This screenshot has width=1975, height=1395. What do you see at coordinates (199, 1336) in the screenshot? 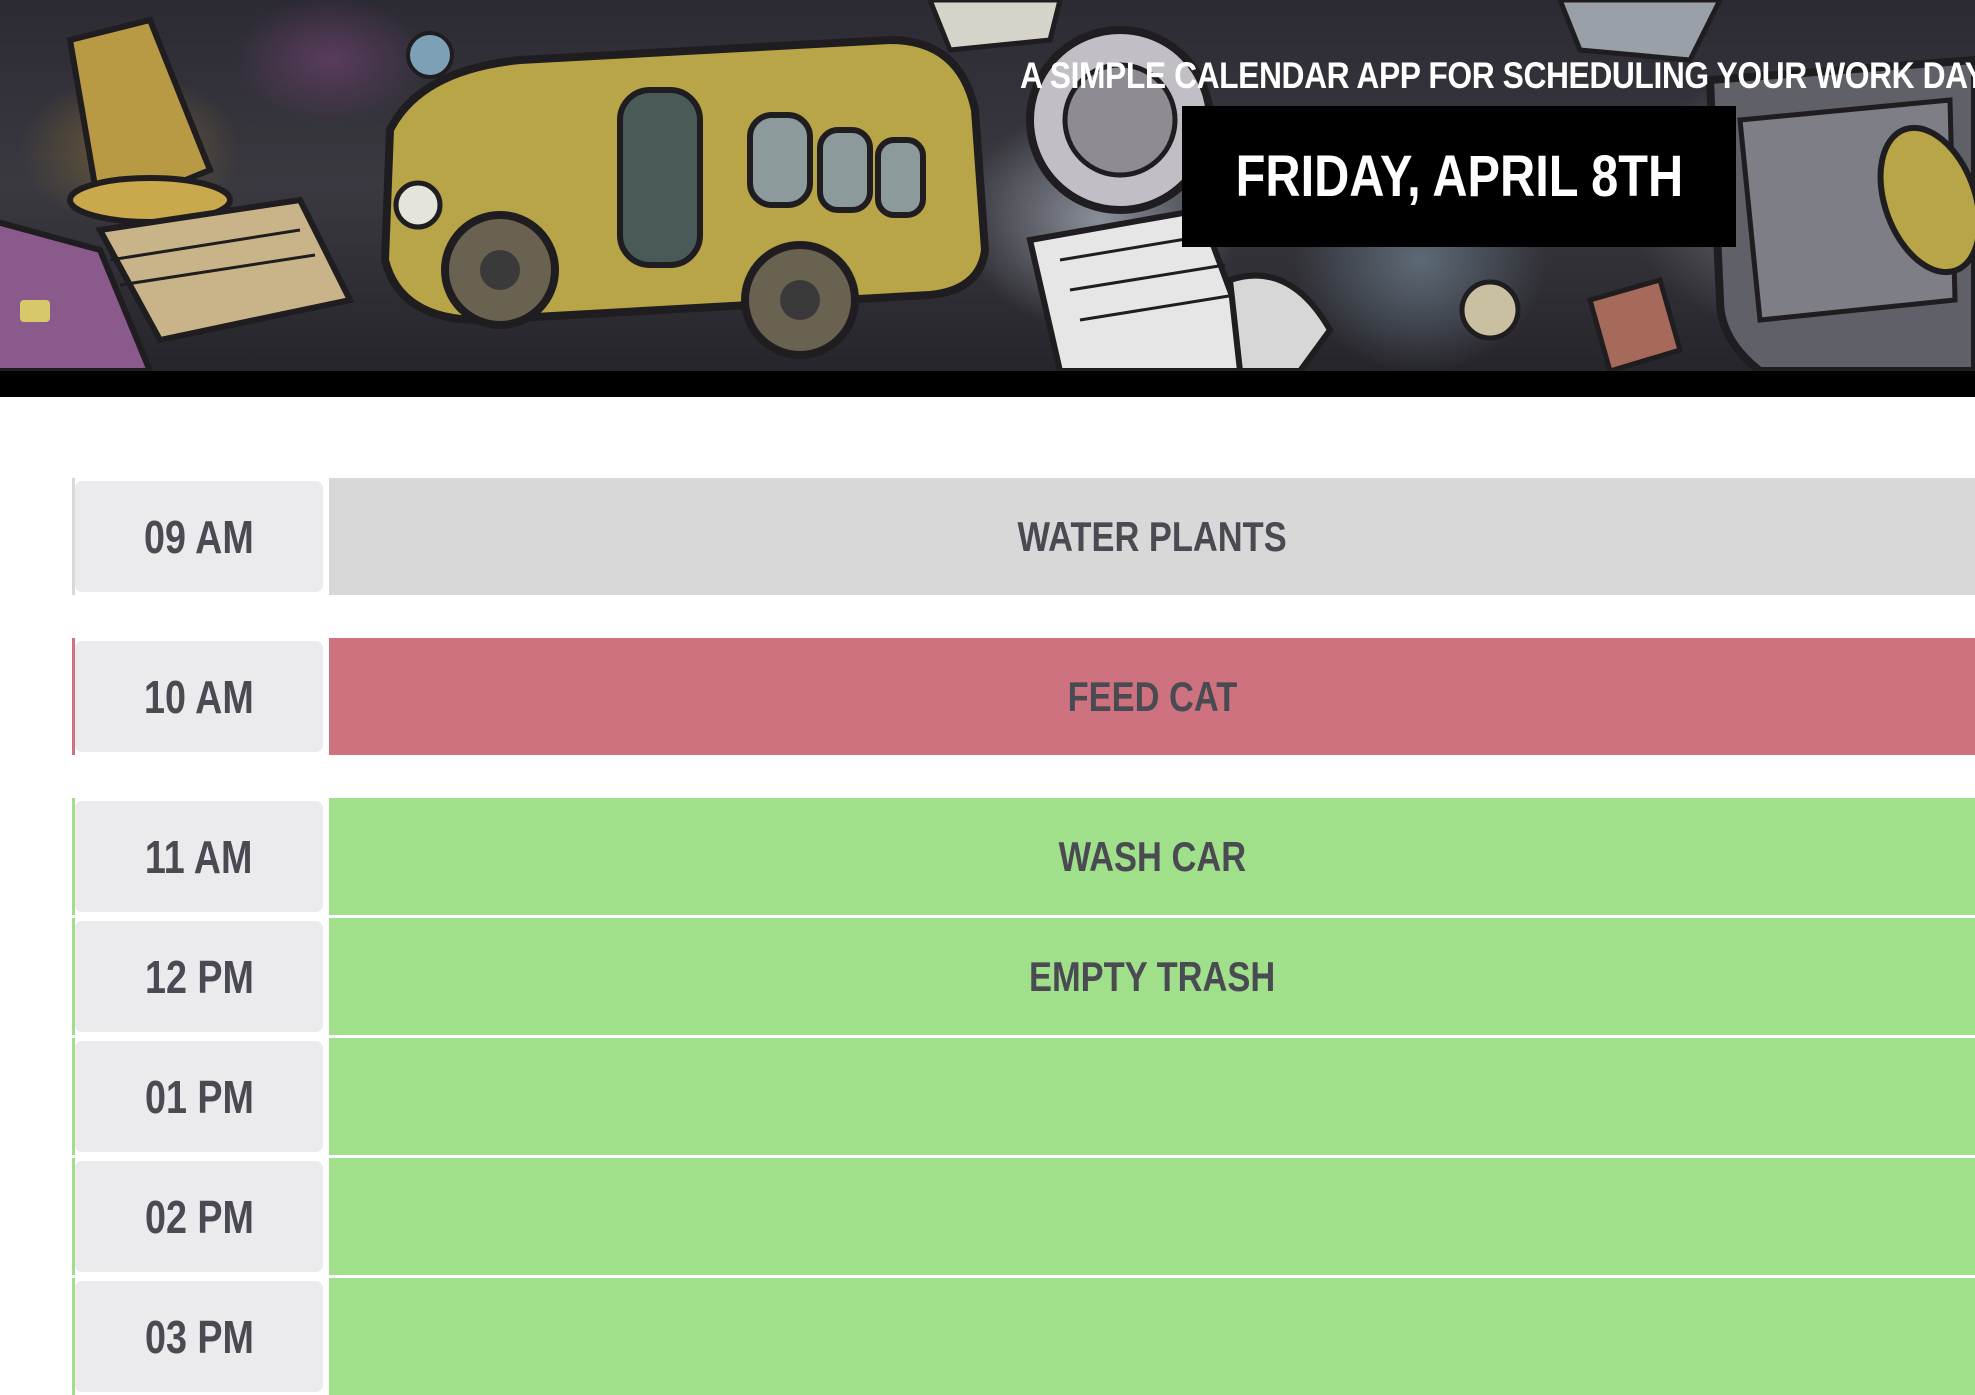
I see `hour-label: 03 PM` at bounding box center [199, 1336].